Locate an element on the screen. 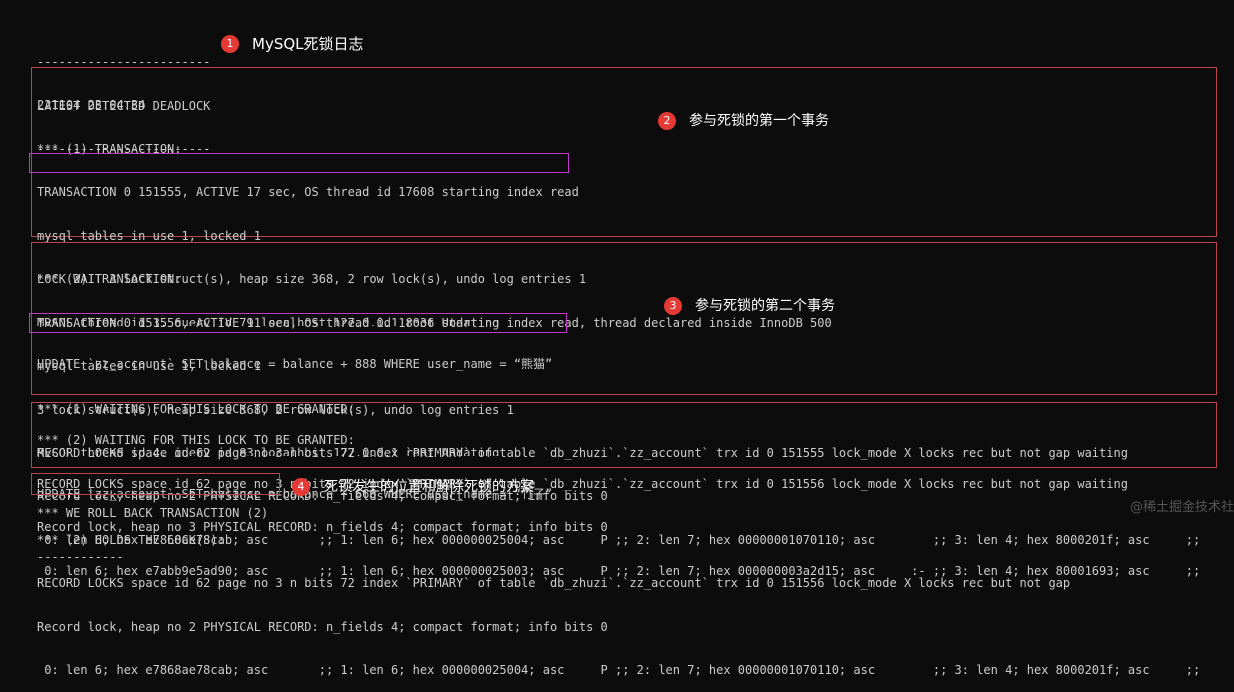  rollback-line: *** WE ROLL BACK TRANSACTION (2) is located at coordinates (153, 513).